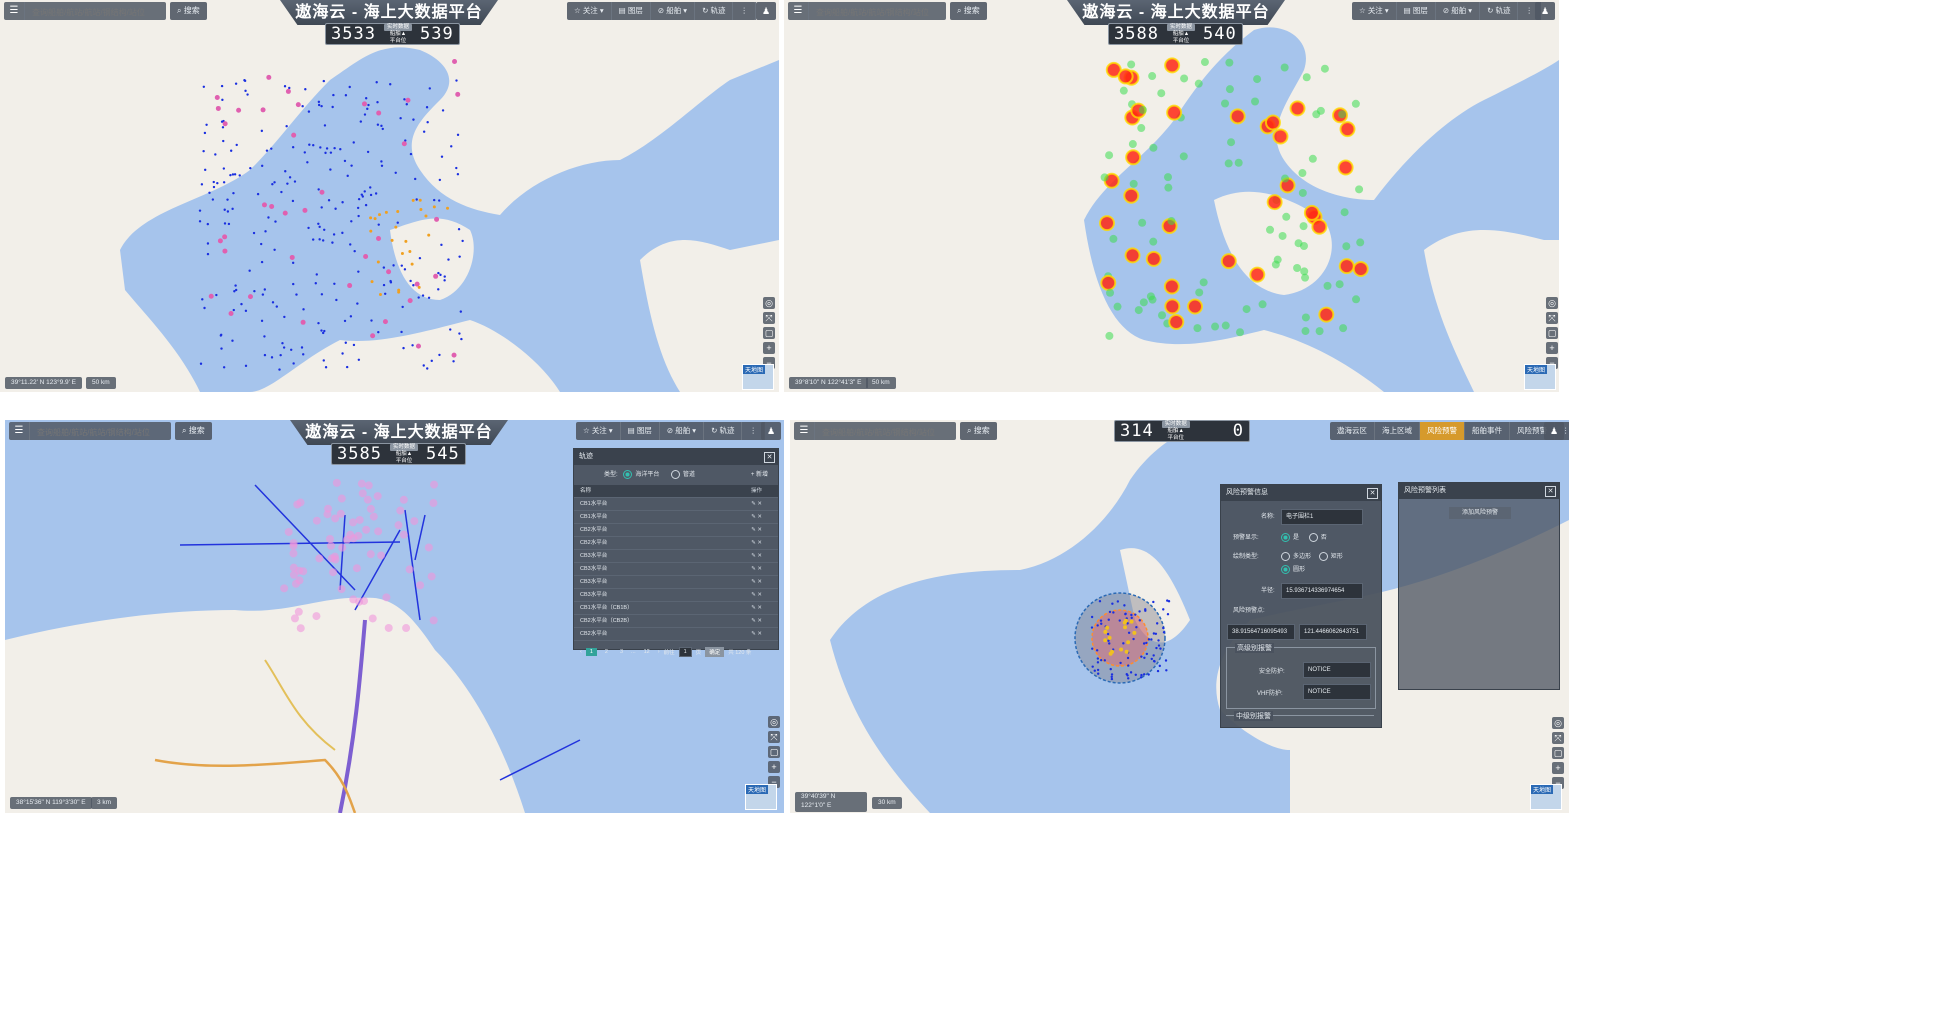 This screenshot has height=1018, width=1959. Describe the element at coordinates (1323, 556) in the screenshot. I see `shape-rect-radio` at that location.